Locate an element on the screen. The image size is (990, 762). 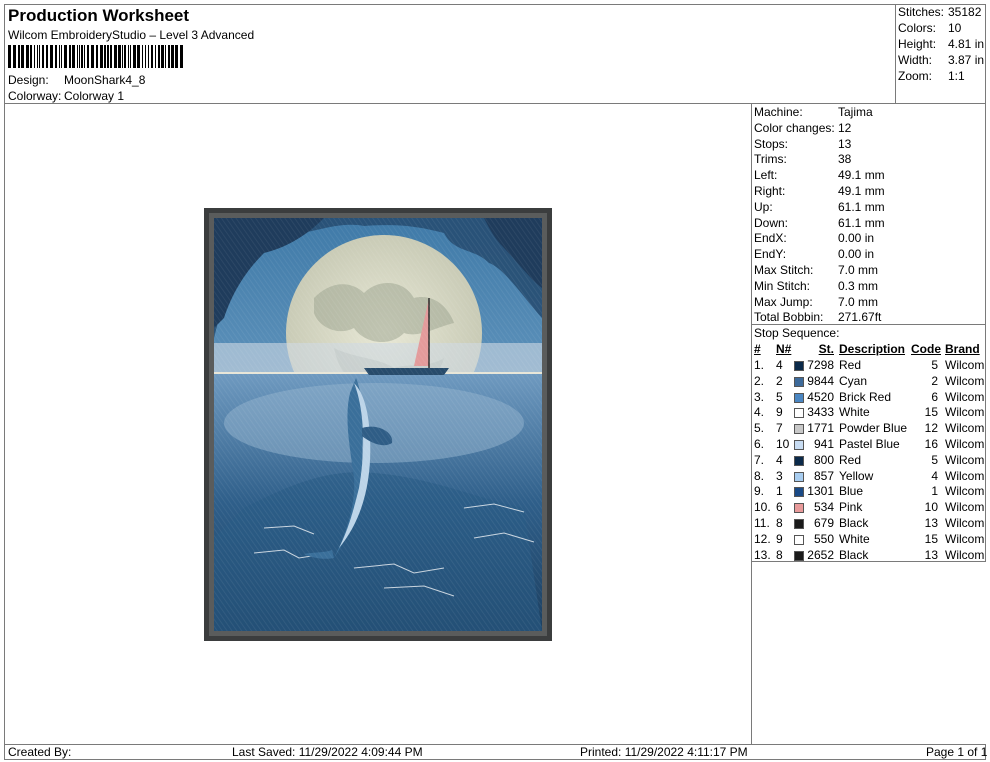
machine-info-label: Left: is located at coordinates (766, 175).